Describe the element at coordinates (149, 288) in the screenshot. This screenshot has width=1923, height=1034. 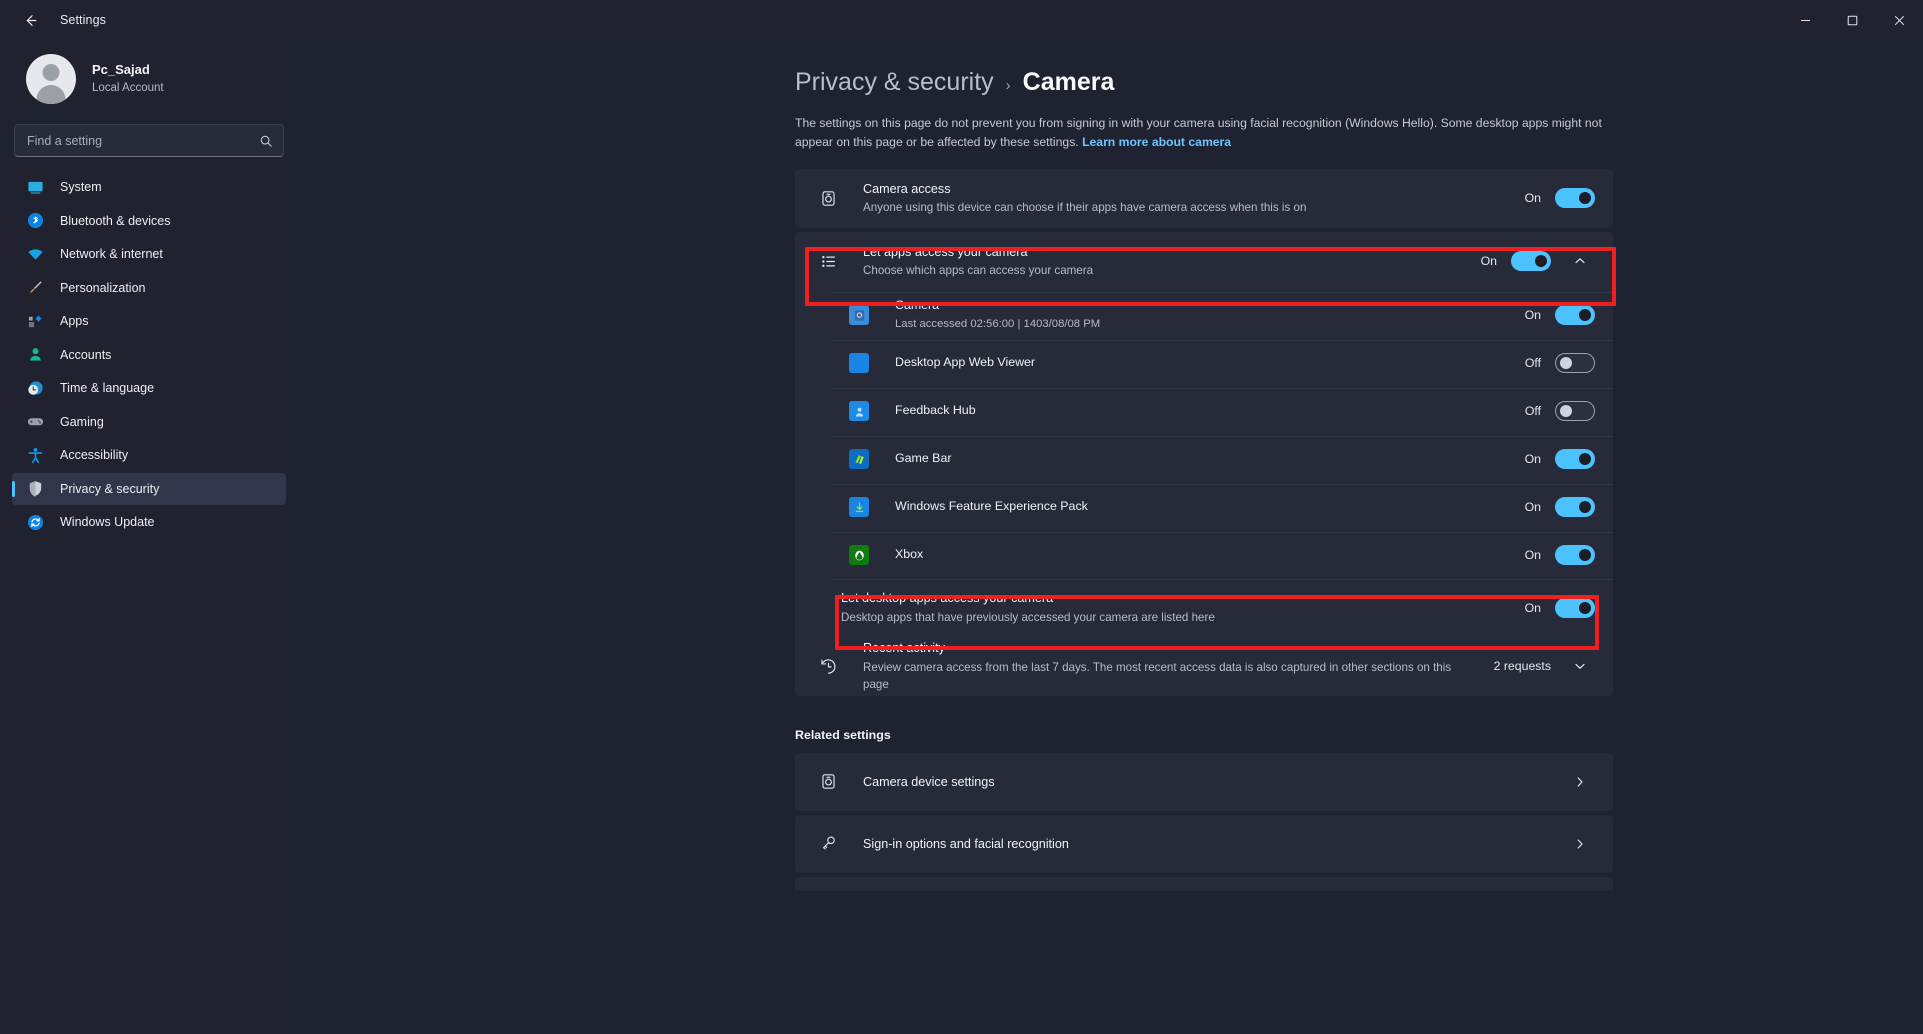
I see `sidebar-item-personalization: Personalization` at that location.